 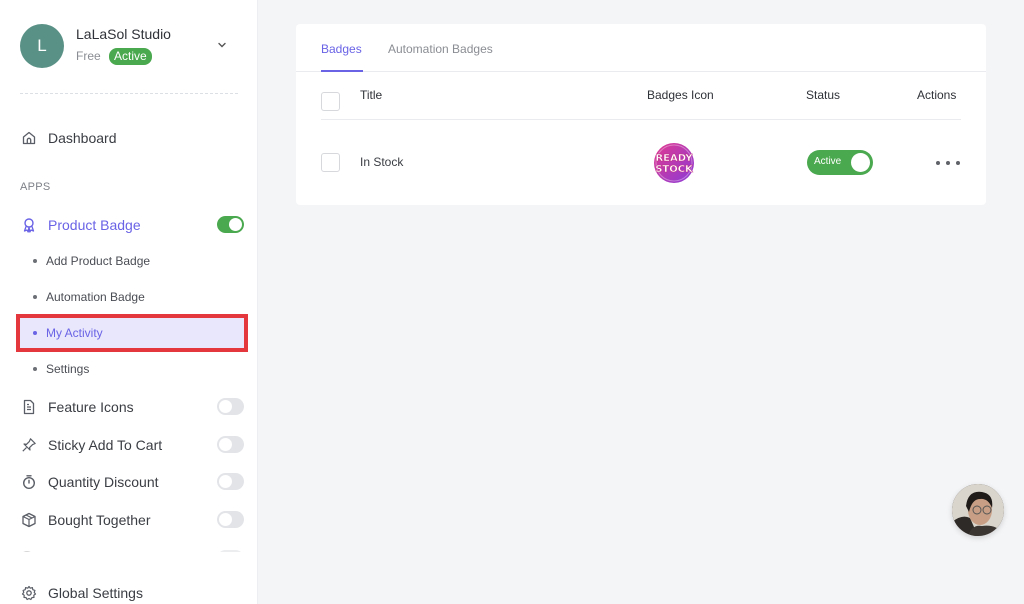 I want to click on active-tab-indicator, so click(x=342, y=71).